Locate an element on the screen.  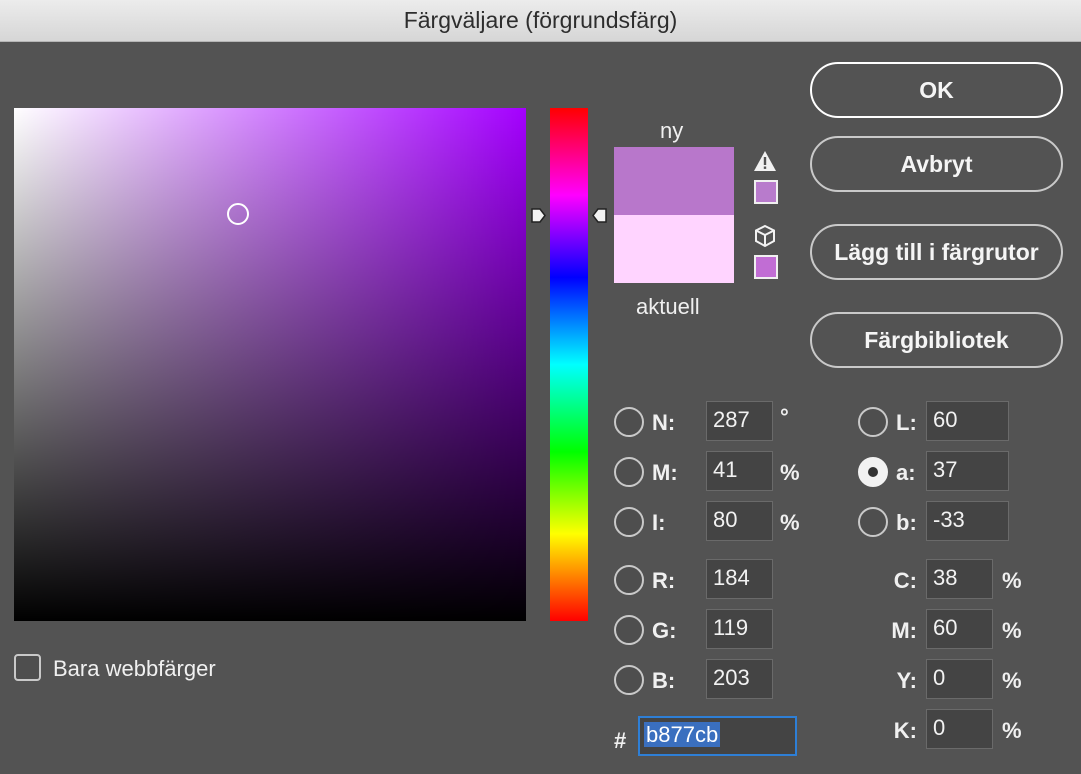
new-color-swatch is located at coordinates (674, 181).